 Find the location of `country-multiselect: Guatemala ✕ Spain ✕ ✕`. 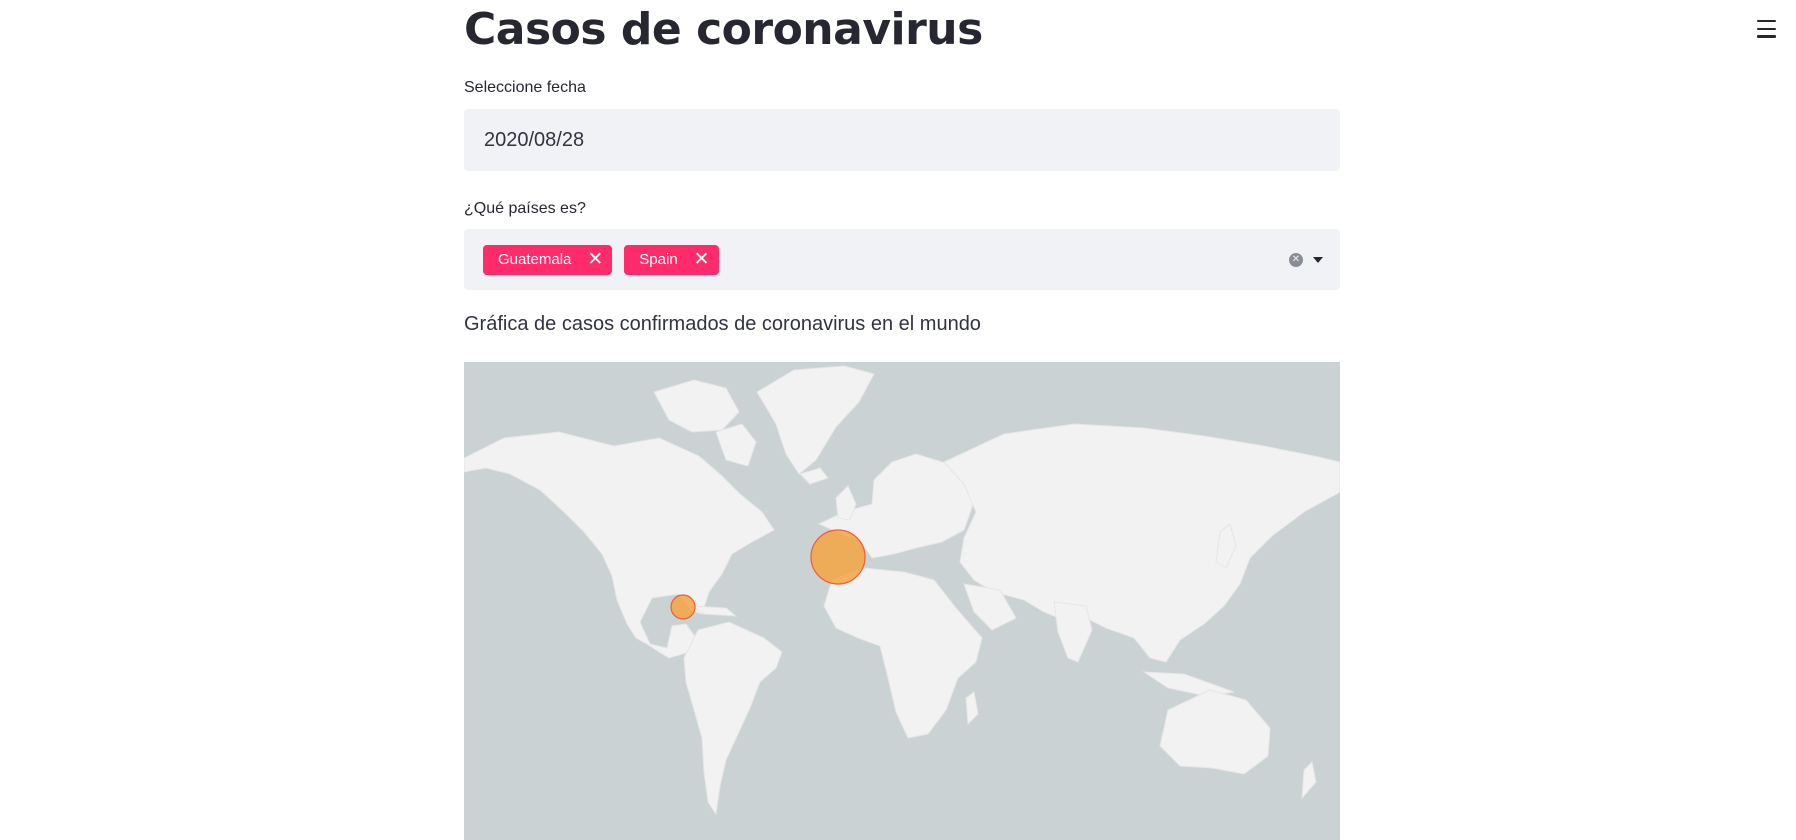

country-multiselect: Guatemala ✕ Spain ✕ ✕ is located at coordinates (902, 259).